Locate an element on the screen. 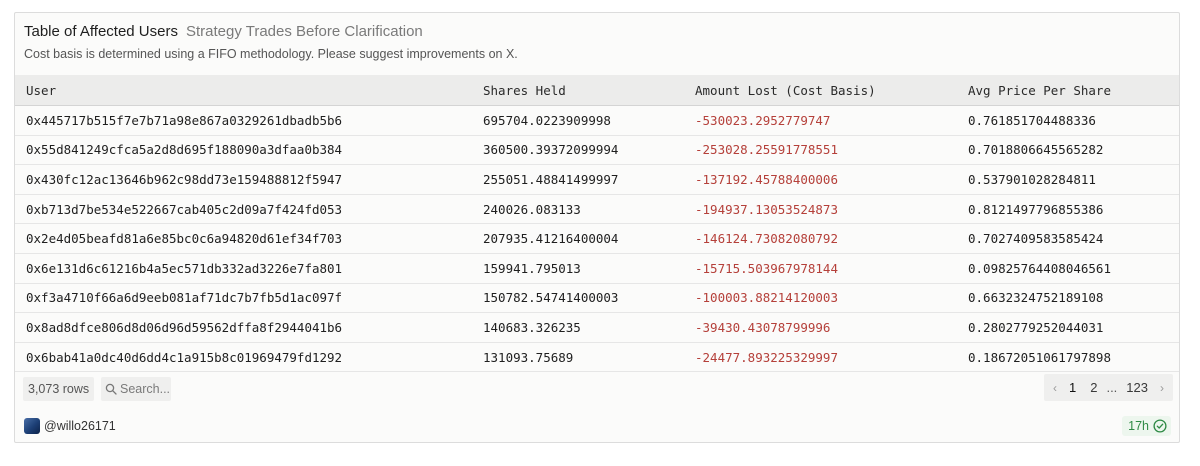 This screenshot has width=1200, height=466. last-updated-time: 17h is located at coordinates (1138, 426).